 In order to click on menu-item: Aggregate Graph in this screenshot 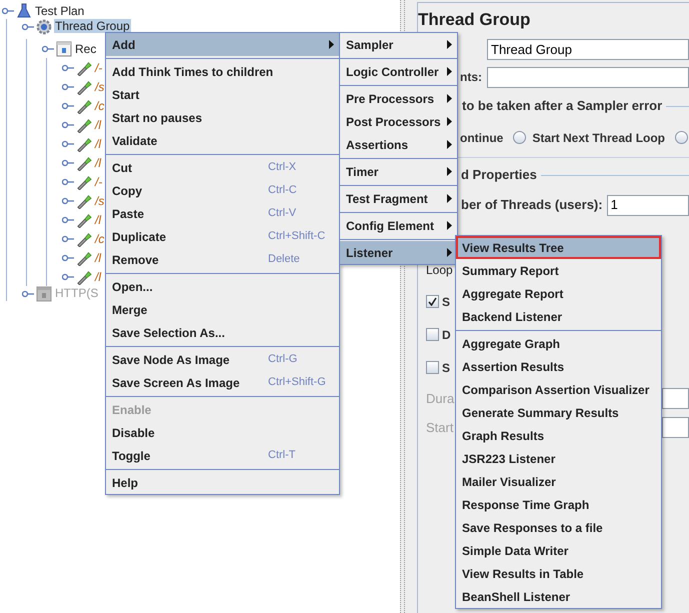, I will do `click(558, 343)`.